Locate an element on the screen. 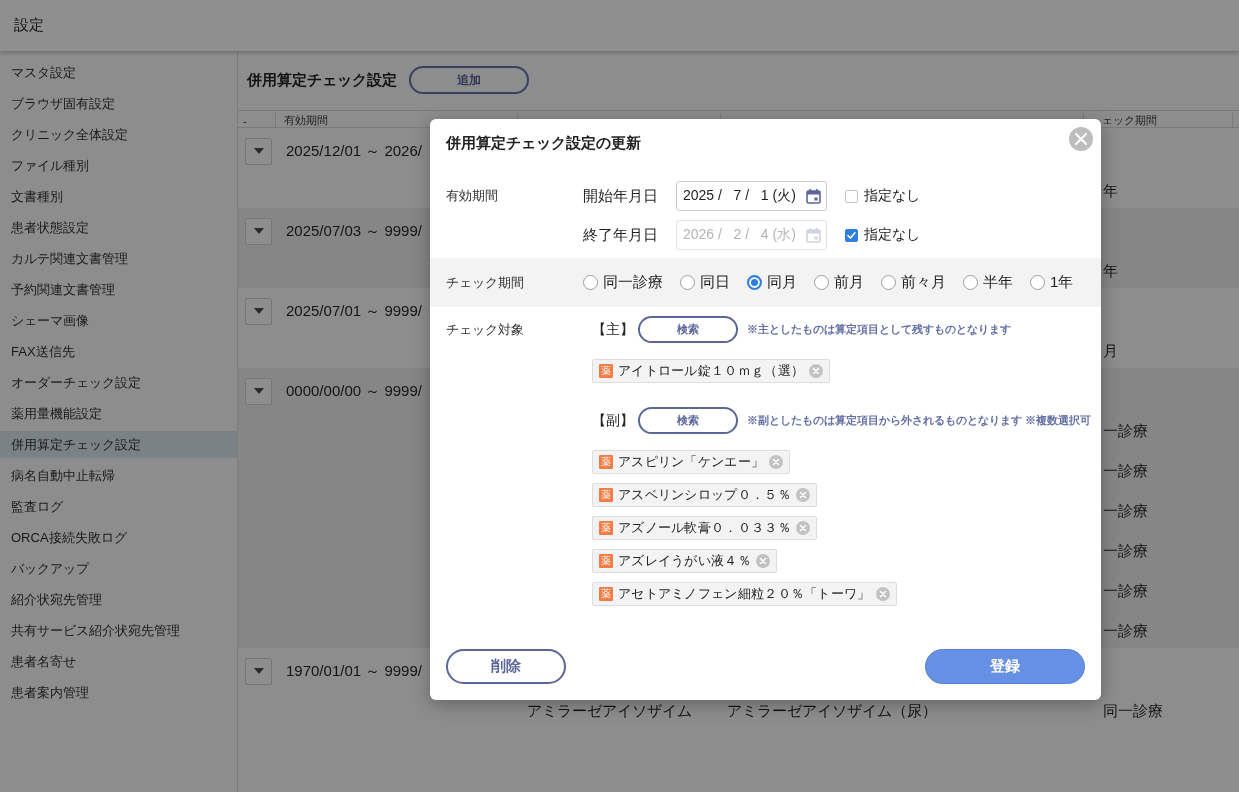 The image size is (1239, 792). sidebar-item: 患者状態設定 is located at coordinates (118, 227).